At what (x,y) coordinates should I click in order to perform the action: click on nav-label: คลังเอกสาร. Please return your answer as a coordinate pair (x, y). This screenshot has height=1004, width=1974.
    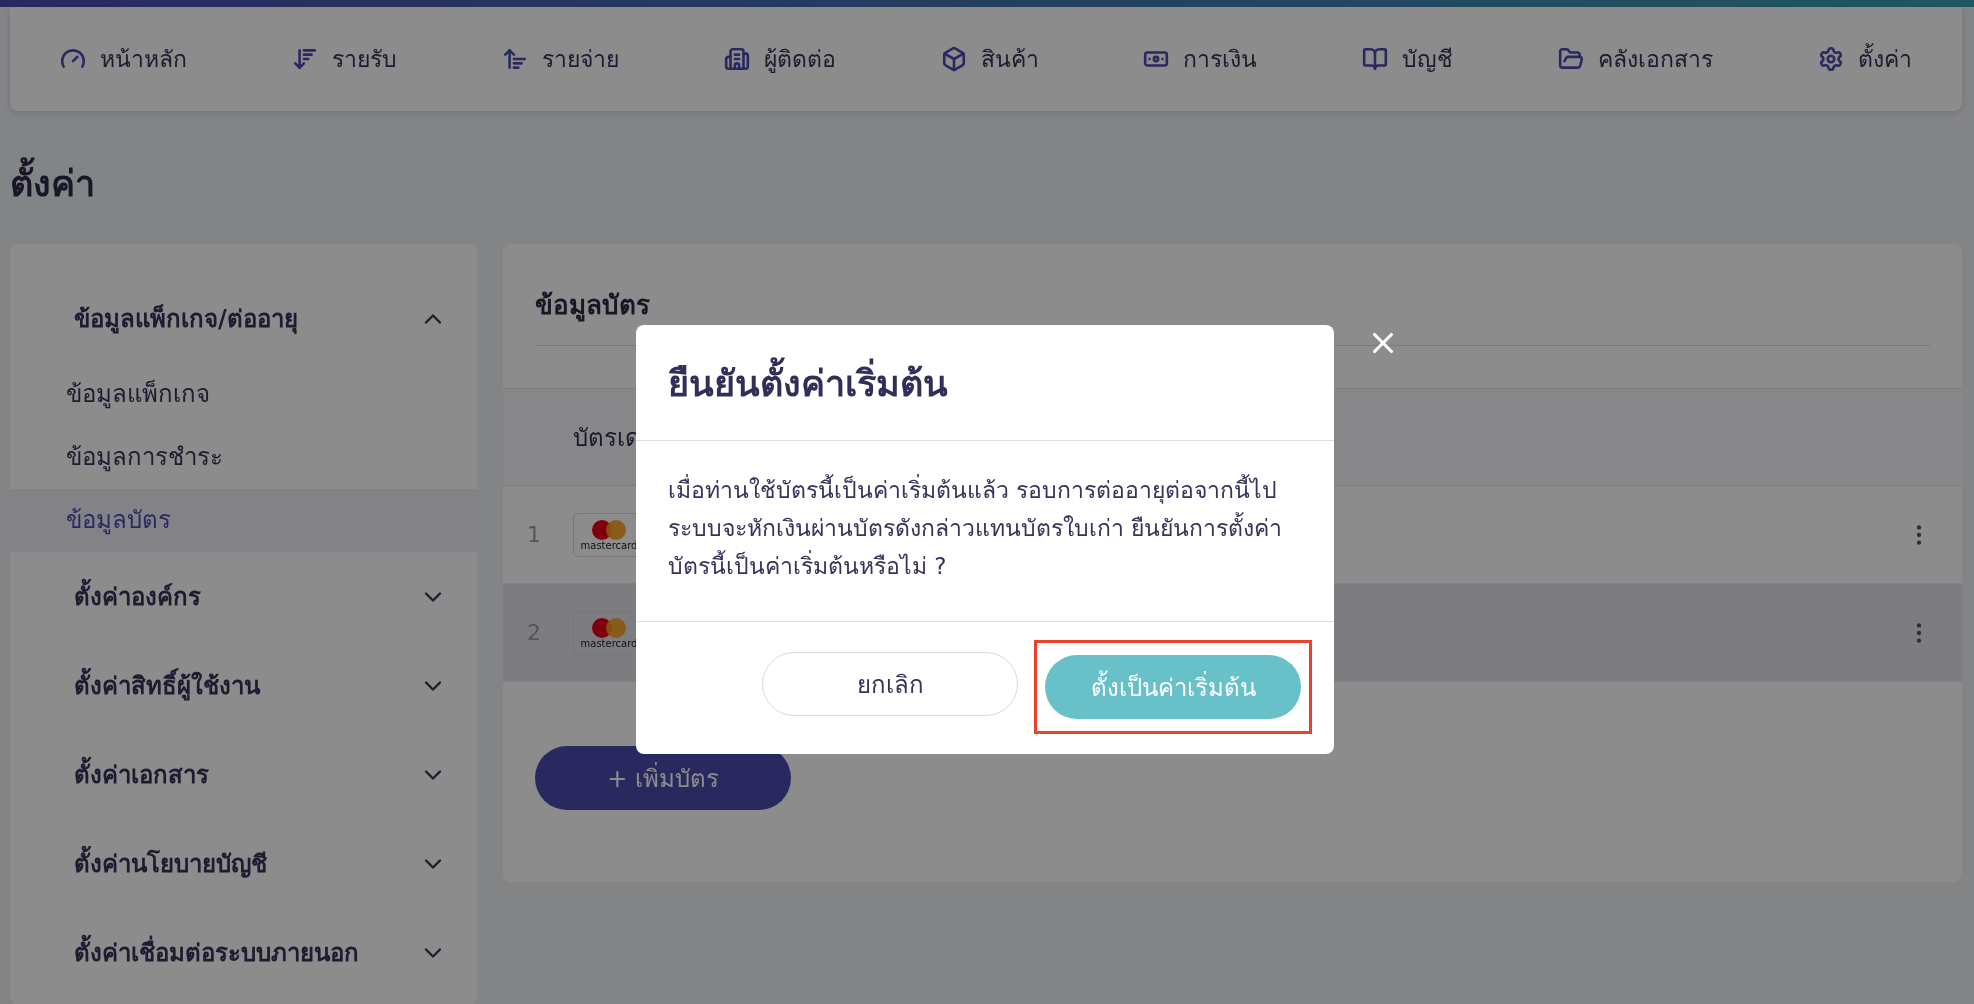
    Looking at the image, I should click on (1656, 59).